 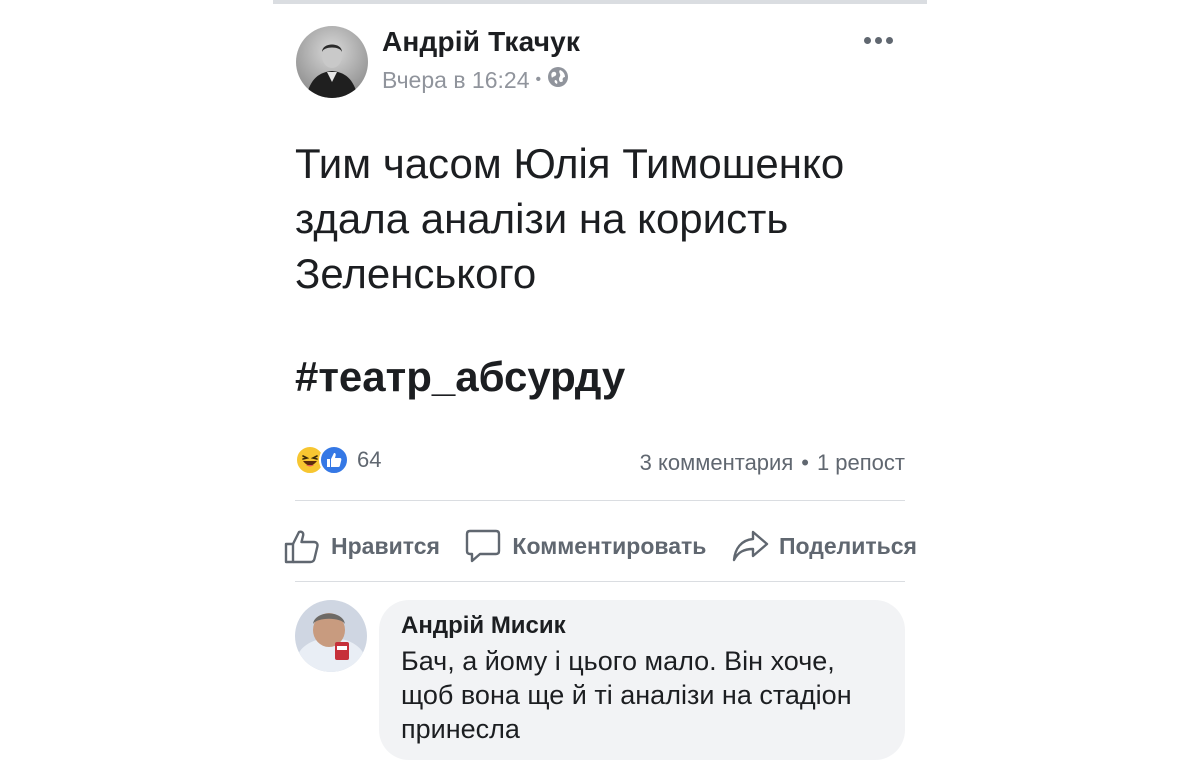 I want to click on like-label: Нравится, so click(x=385, y=545).